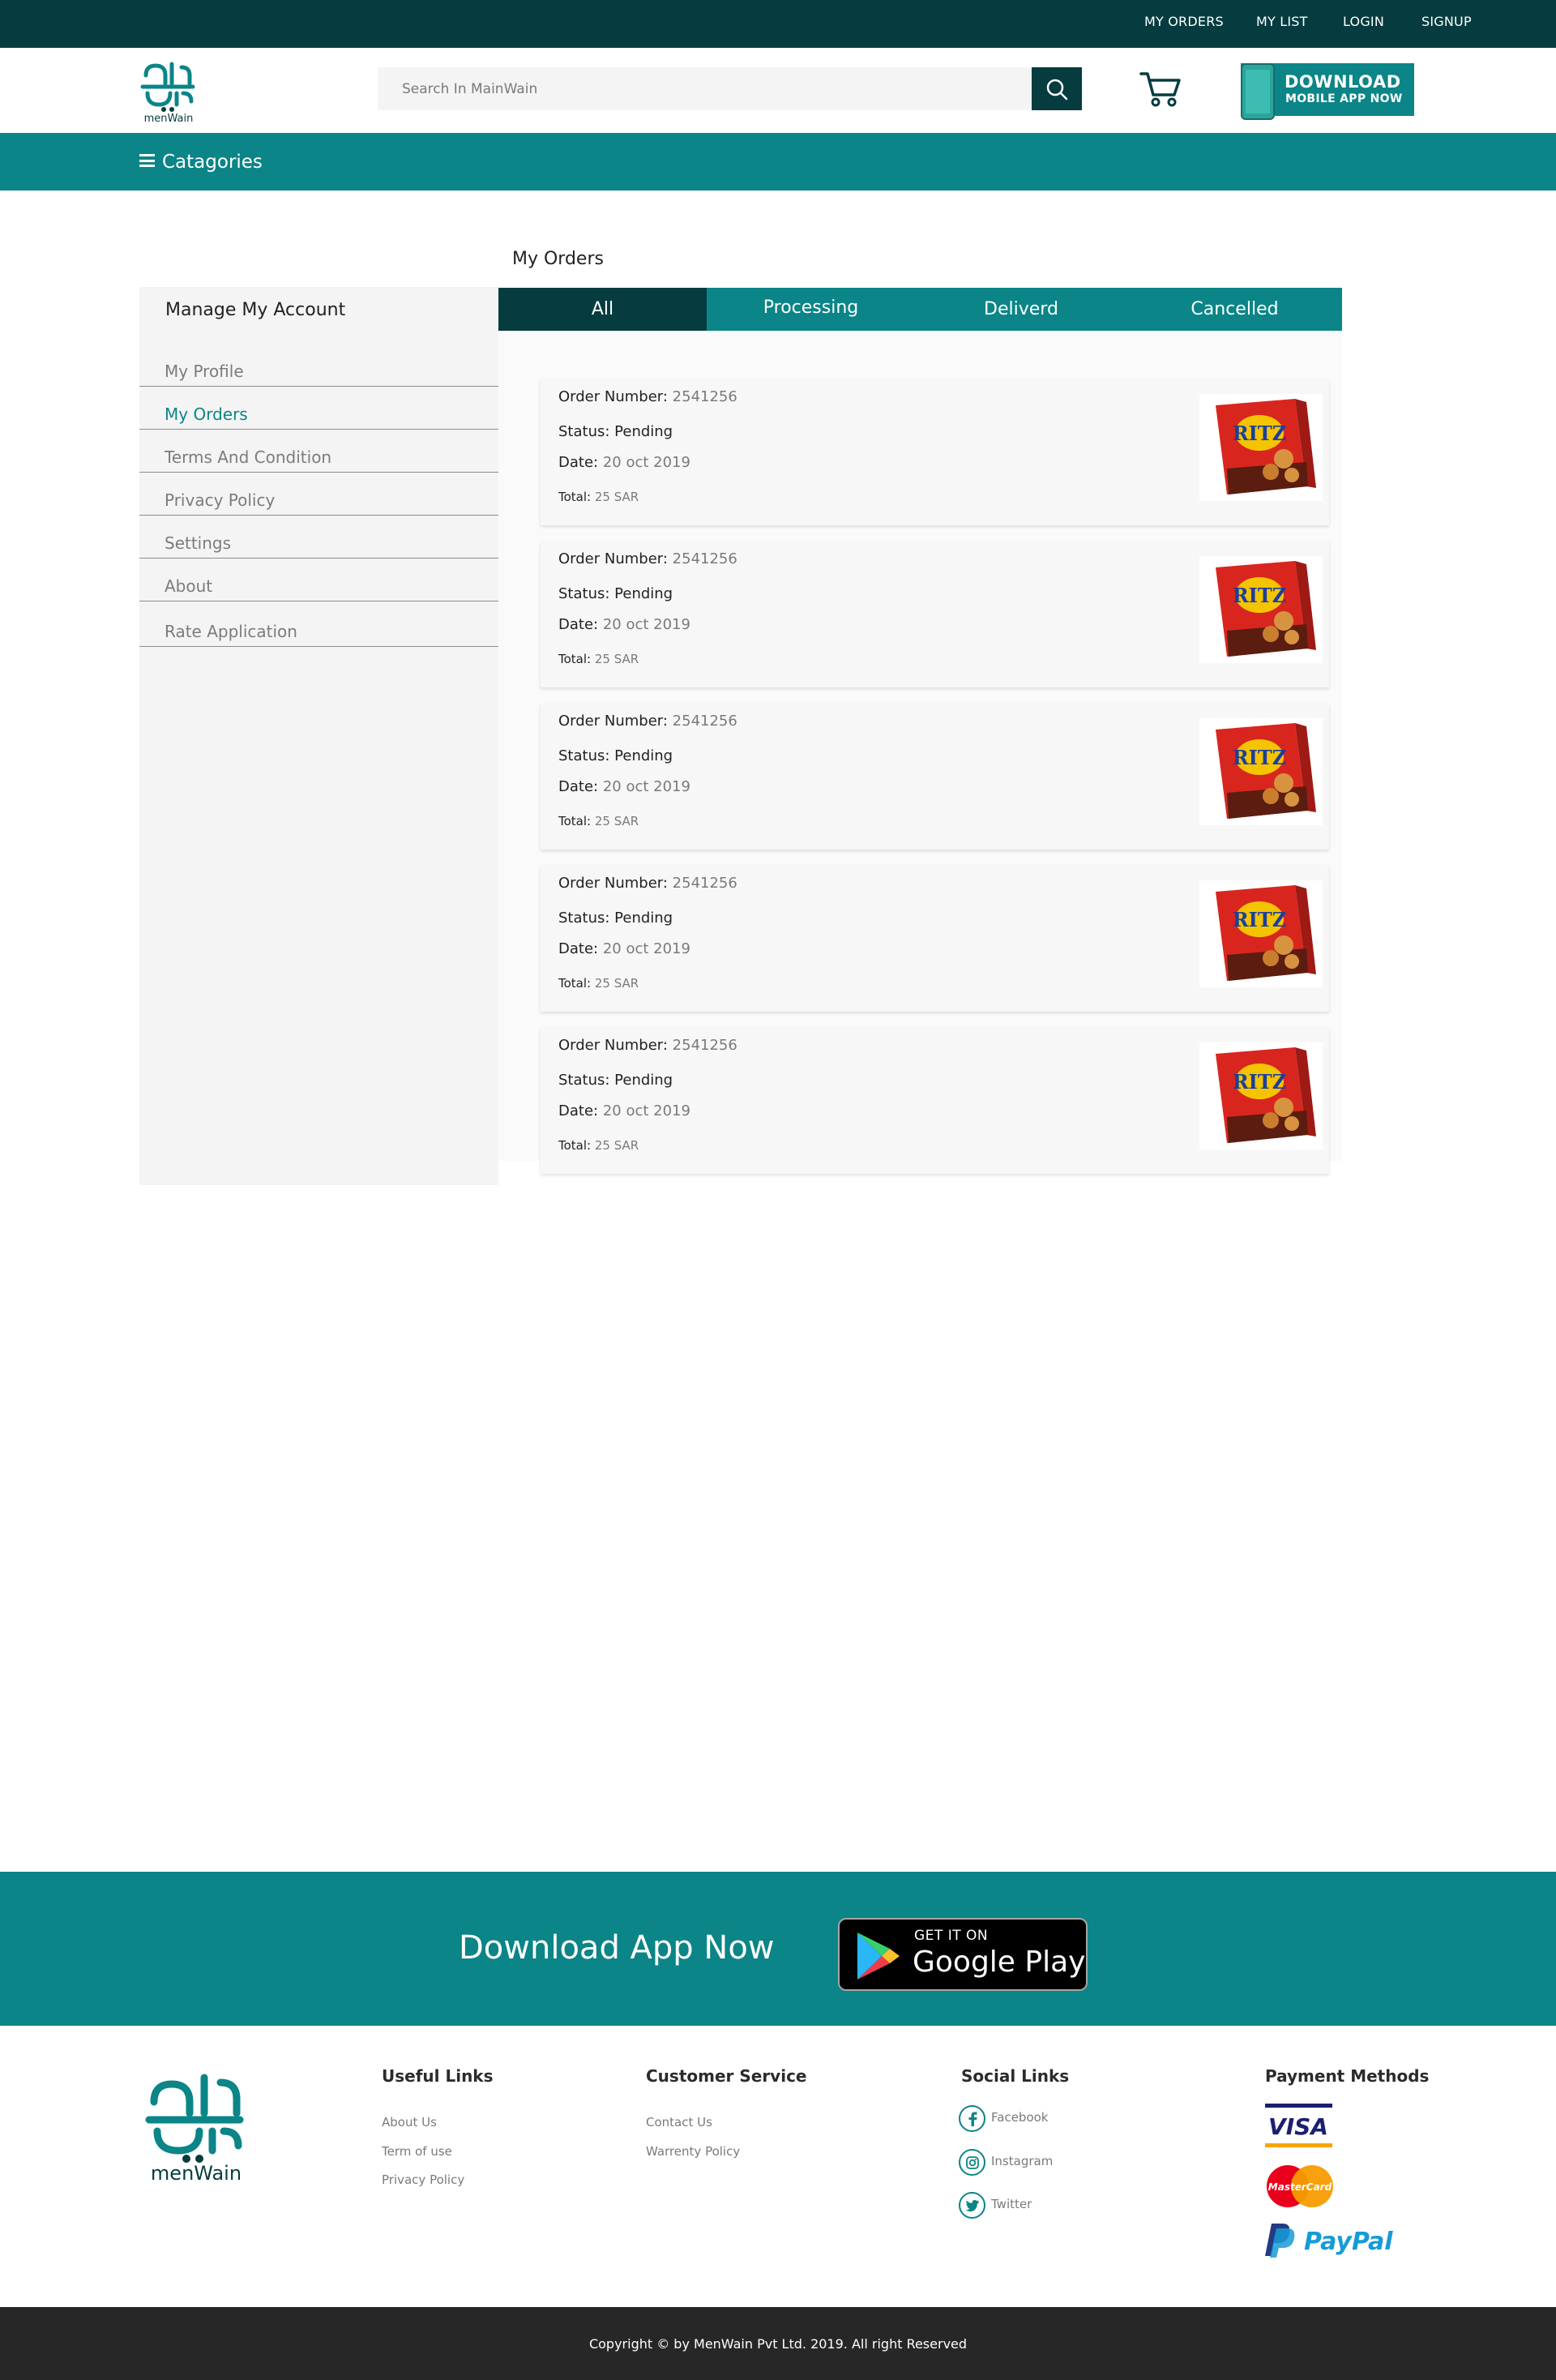  What do you see at coordinates (318, 409) in the screenshot?
I see `sidebar-item-my-orders: My Orders` at bounding box center [318, 409].